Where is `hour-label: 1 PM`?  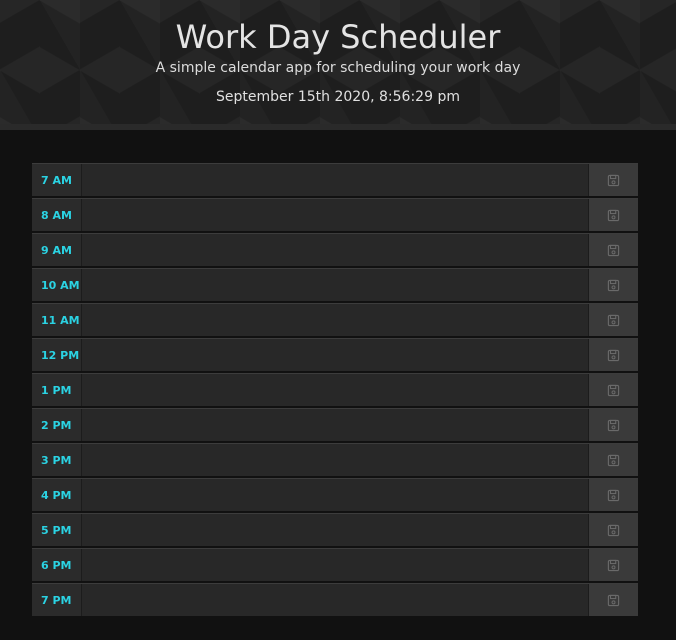
hour-label: 1 PM is located at coordinates (57, 390).